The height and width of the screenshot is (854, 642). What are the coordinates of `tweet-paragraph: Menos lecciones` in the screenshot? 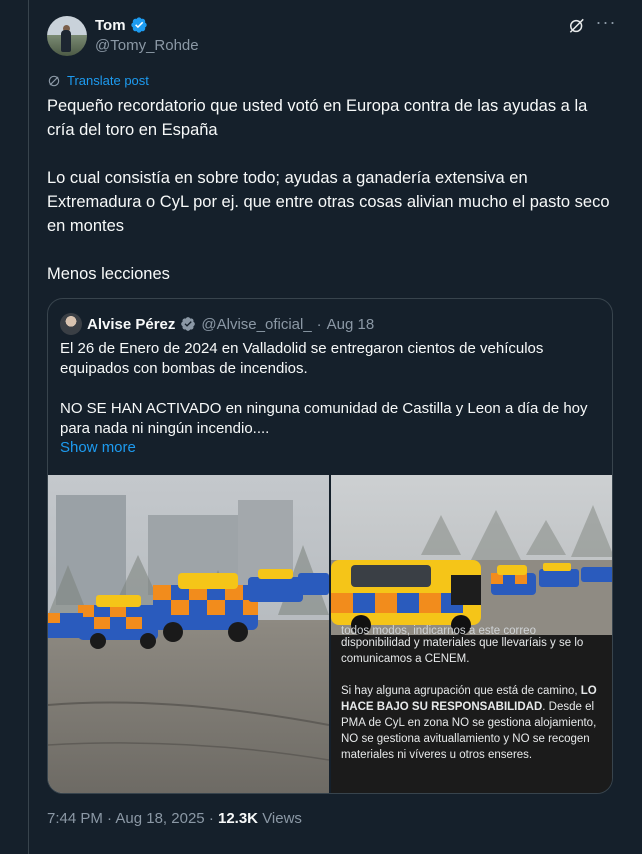 It's located at (108, 274).